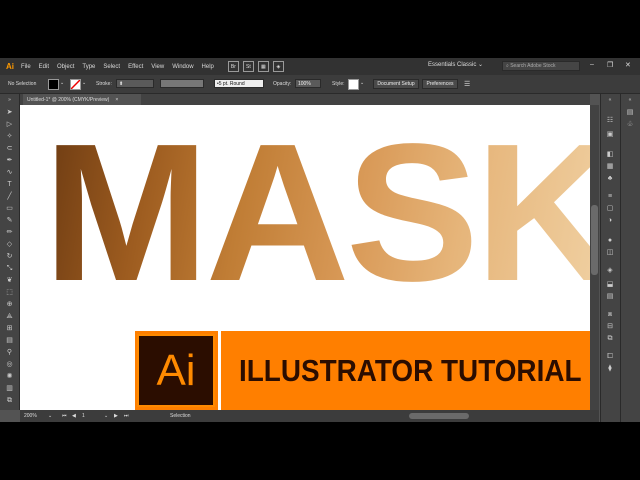 The height and width of the screenshot is (480, 640). Describe the element at coordinates (9, 388) in the screenshot. I see `graph-icon: ▥` at that location.